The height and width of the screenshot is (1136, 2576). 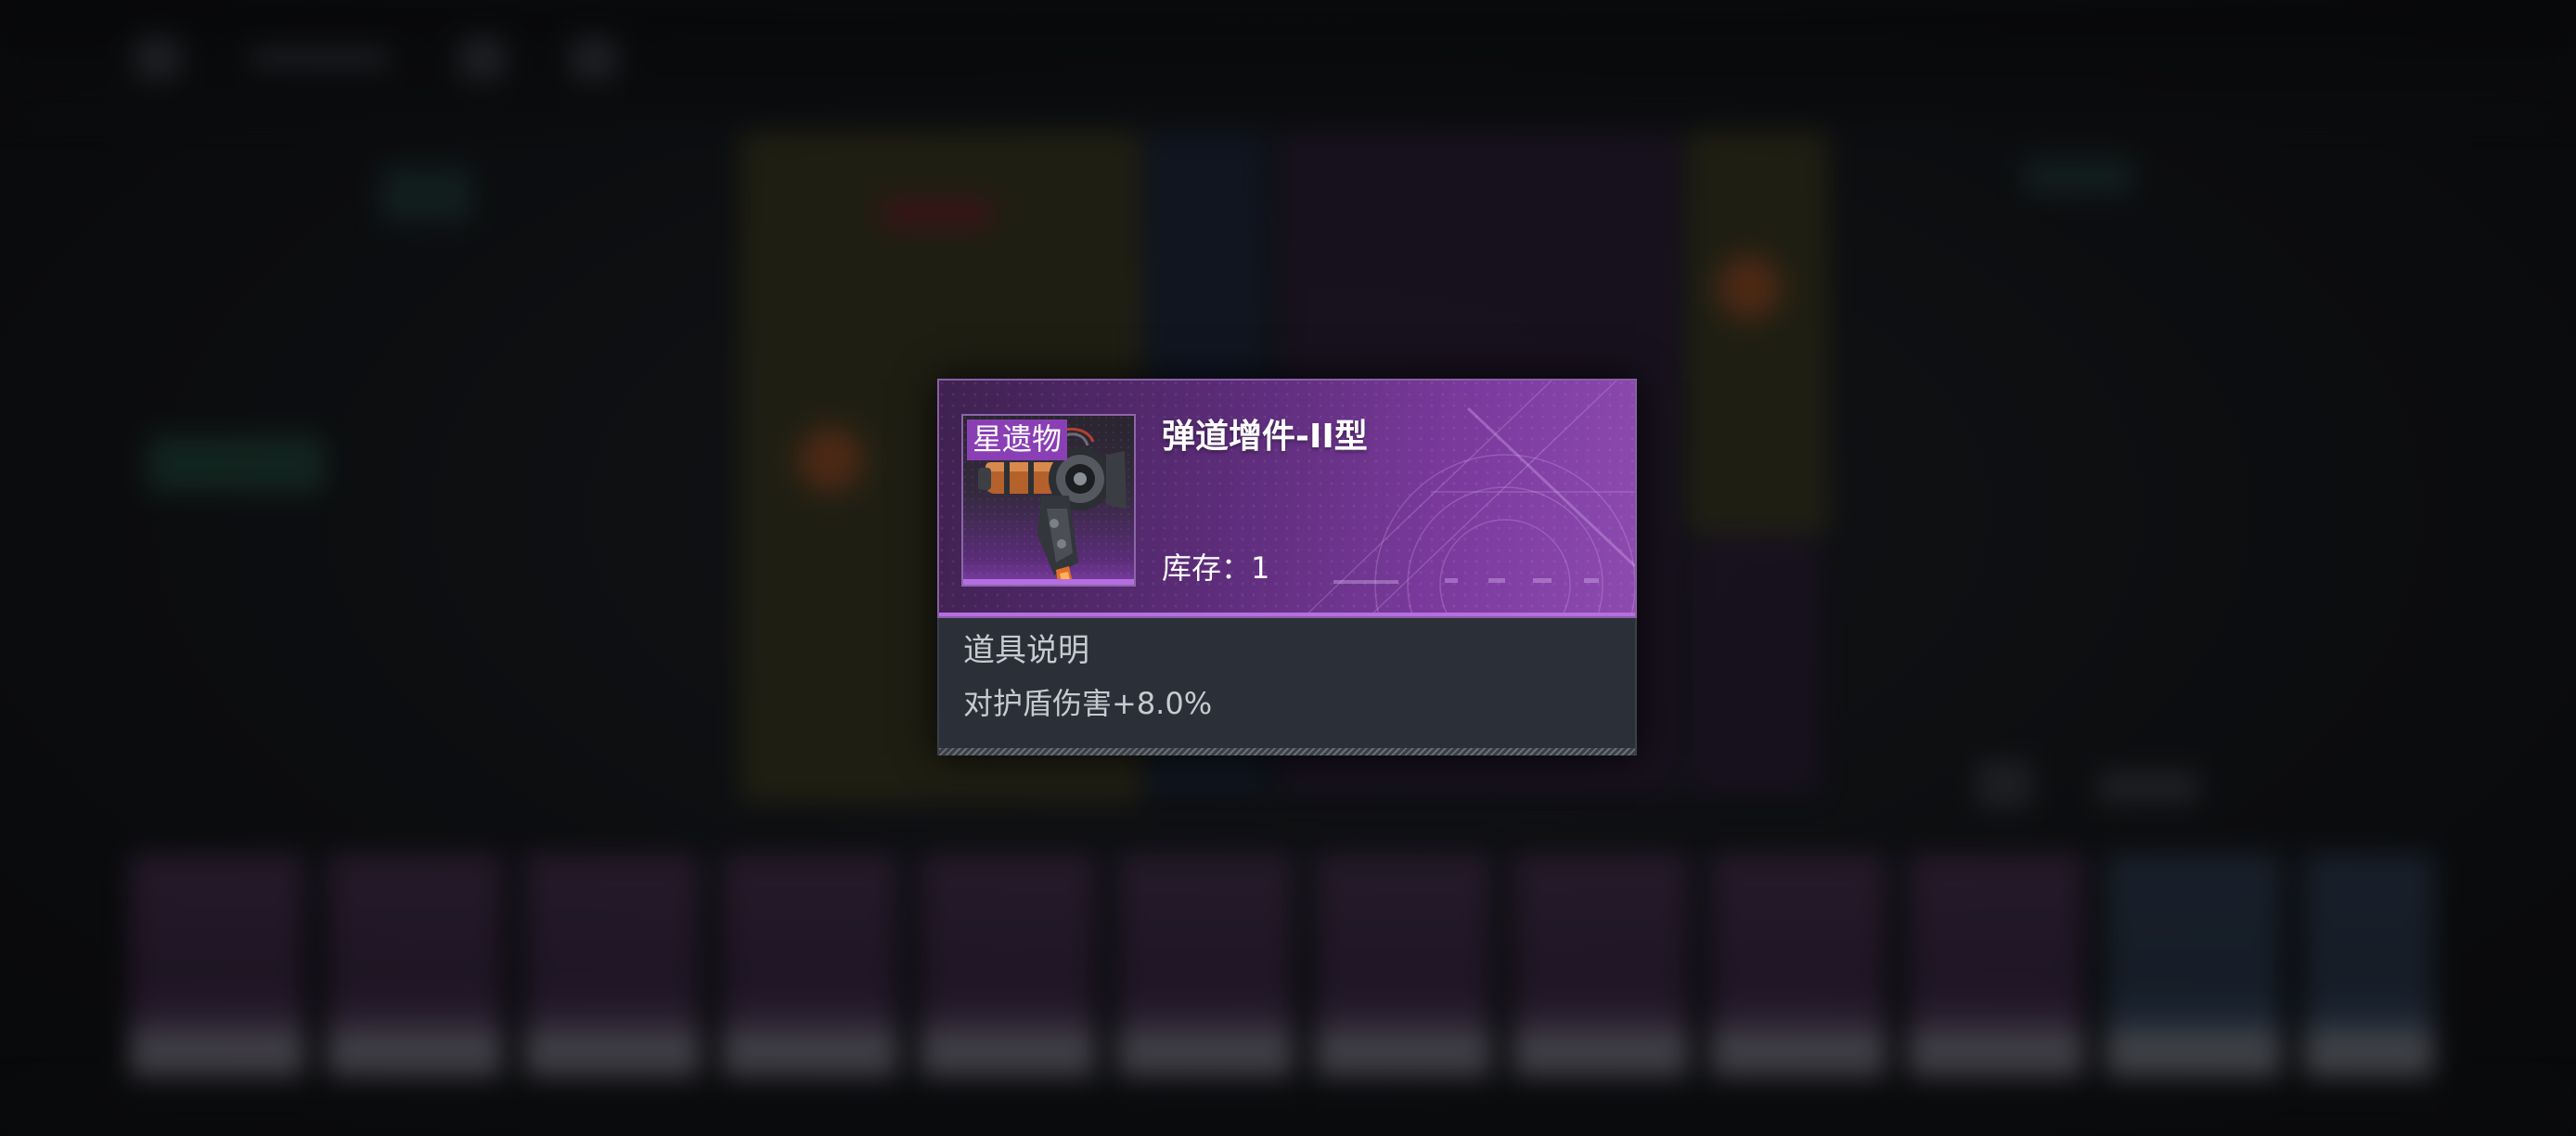 I want to click on stock-count: 库存：1, so click(x=1215, y=568).